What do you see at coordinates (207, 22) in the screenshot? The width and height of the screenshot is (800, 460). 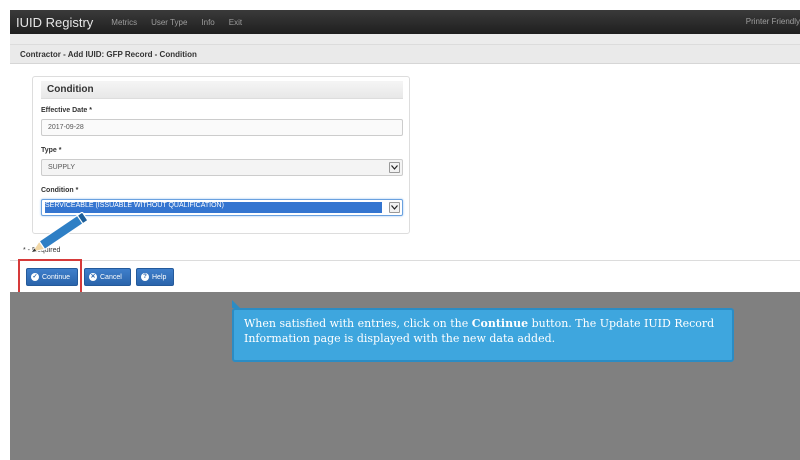 I see `nav-item-info: Info` at bounding box center [207, 22].